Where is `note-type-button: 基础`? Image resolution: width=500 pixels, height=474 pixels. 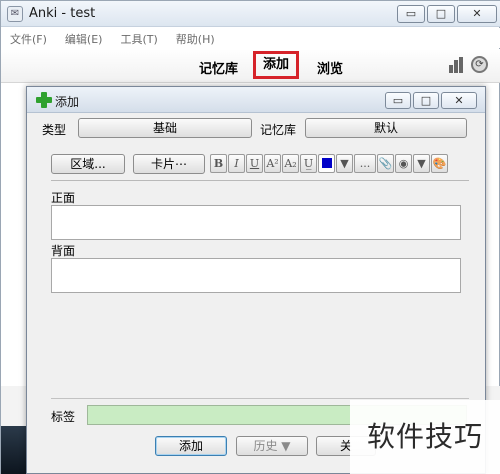 note-type-button: 基础 is located at coordinates (165, 128).